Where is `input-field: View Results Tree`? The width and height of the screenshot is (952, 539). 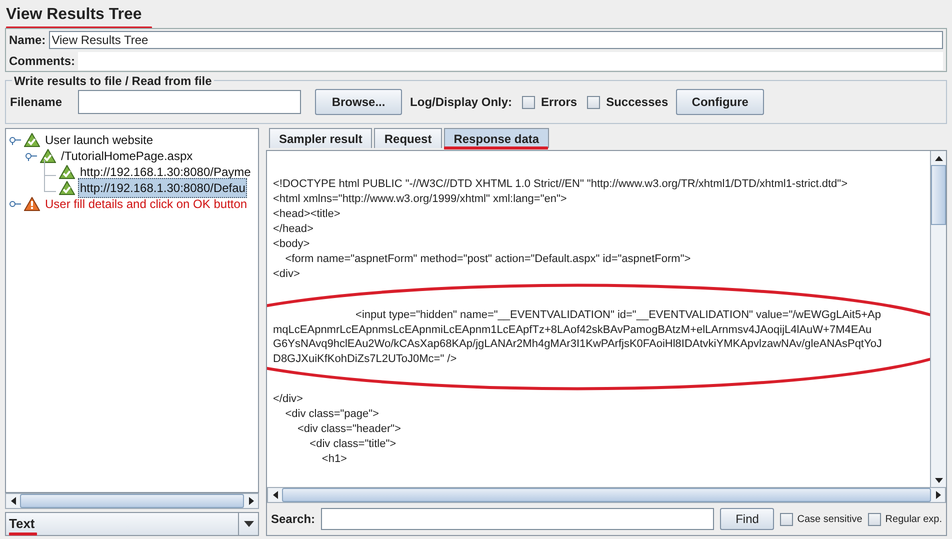 input-field: View Results Tree is located at coordinates (495, 39).